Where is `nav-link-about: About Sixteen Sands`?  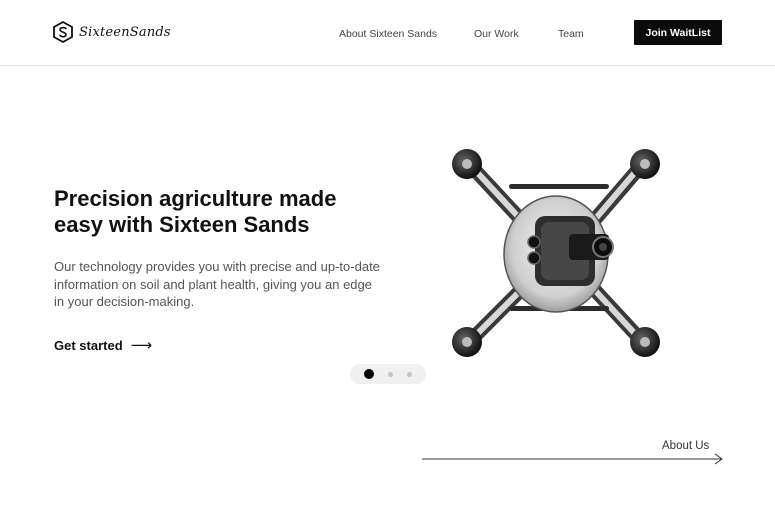
nav-link-about: About Sixteen Sands is located at coordinates (388, 34).